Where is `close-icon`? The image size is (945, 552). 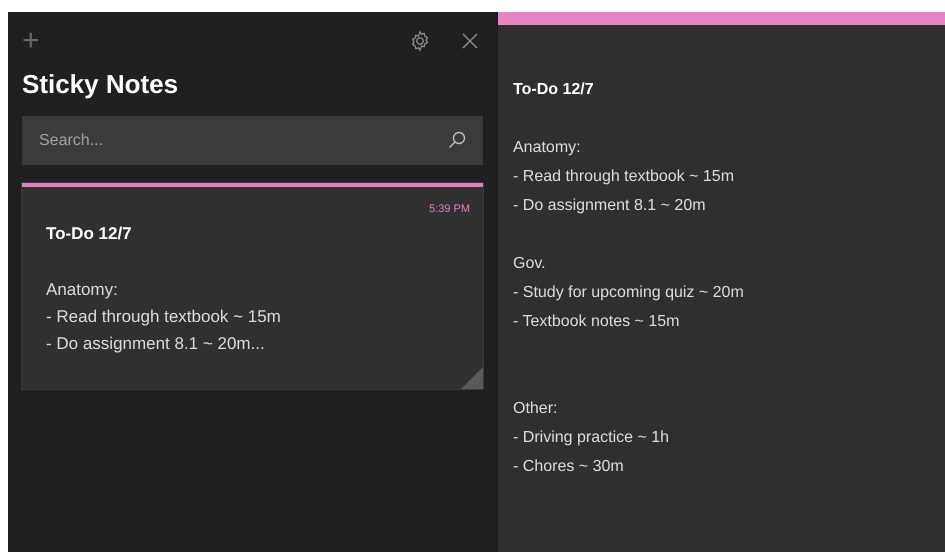
close-icon is located at coordinates (470, 41).